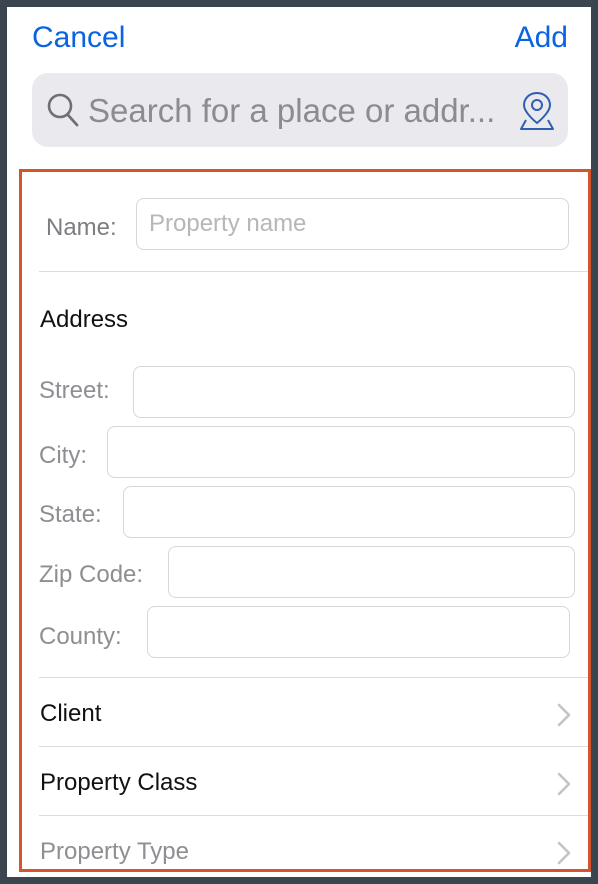 The height and width of the screenshot is (884, 598). I want to click on property-class-row: Property Class, so click(305, 783).